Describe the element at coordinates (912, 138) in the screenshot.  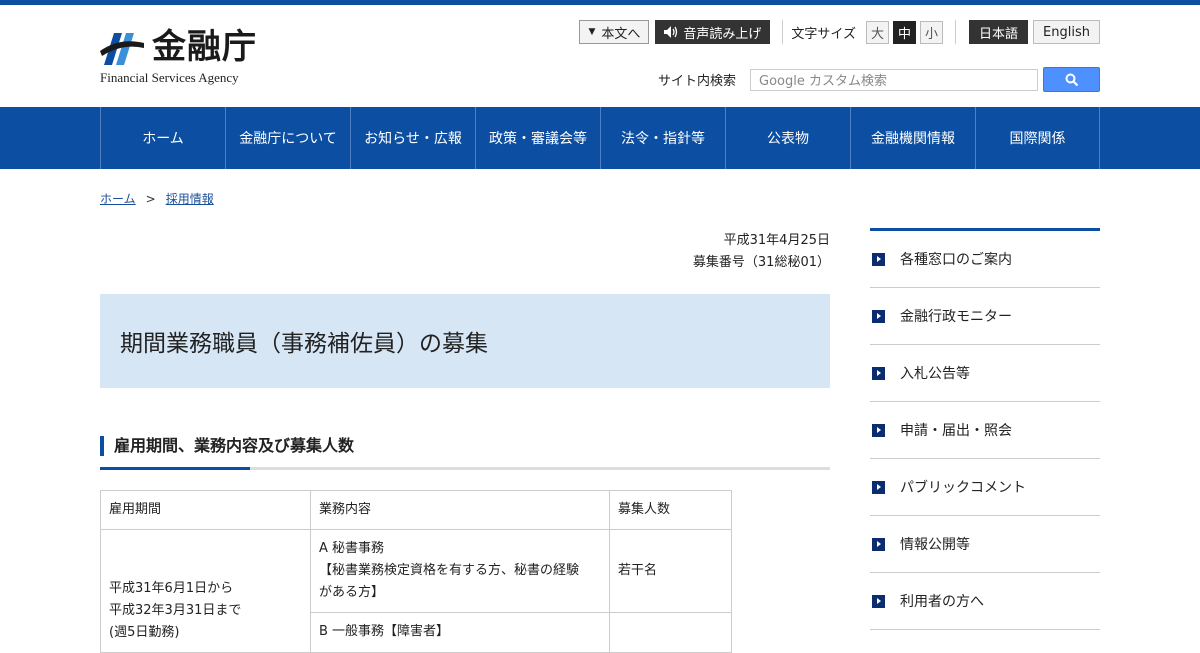
I see `nav-institutions: 金融機関情報` at that location.